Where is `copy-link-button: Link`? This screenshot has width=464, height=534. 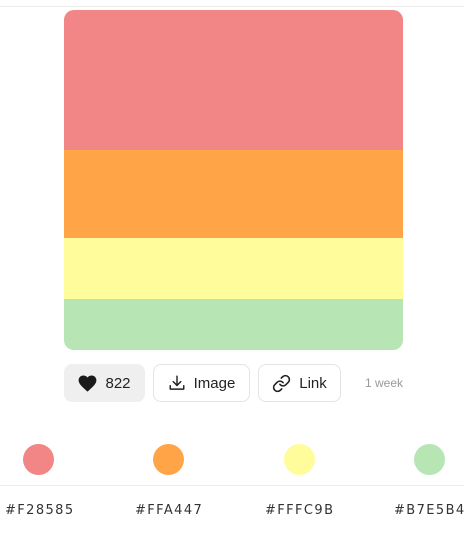 copy-link-button: Link is located at coordinates (299, 383).